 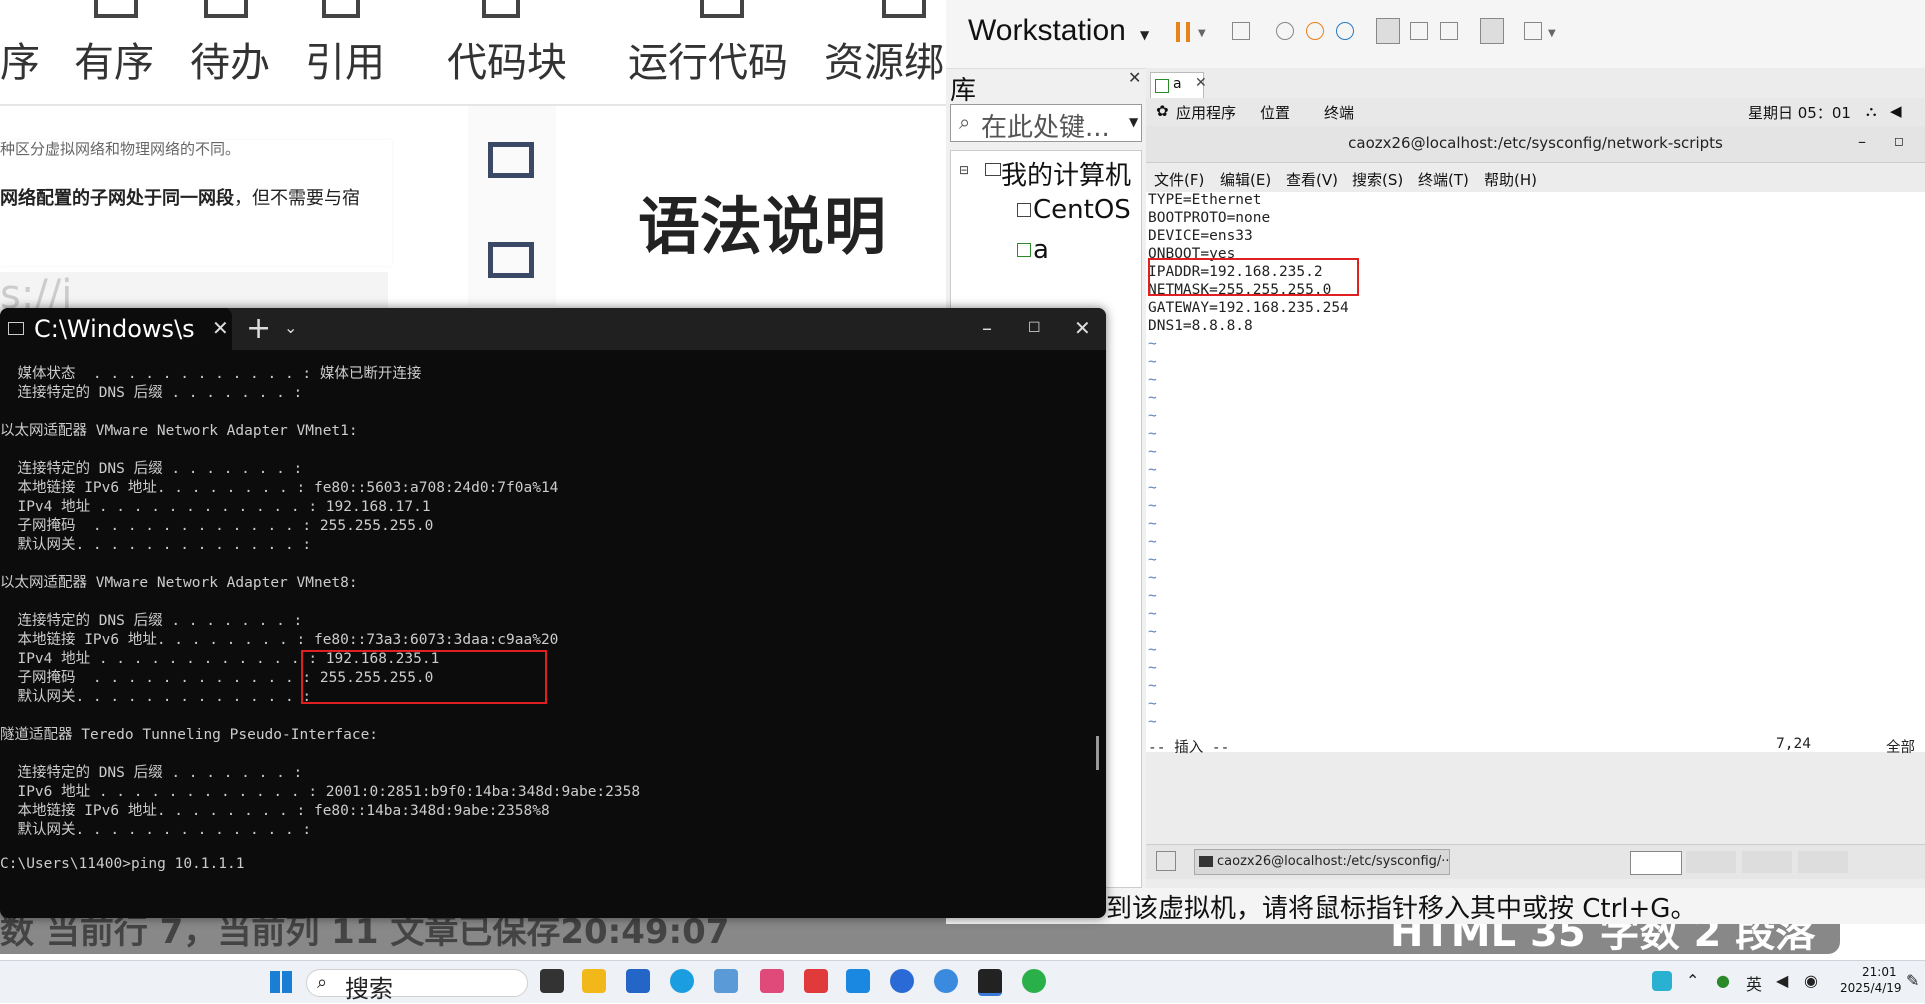 I want to click on gnome-clock: 星期日 05：01, so click(x=1799, y=112).